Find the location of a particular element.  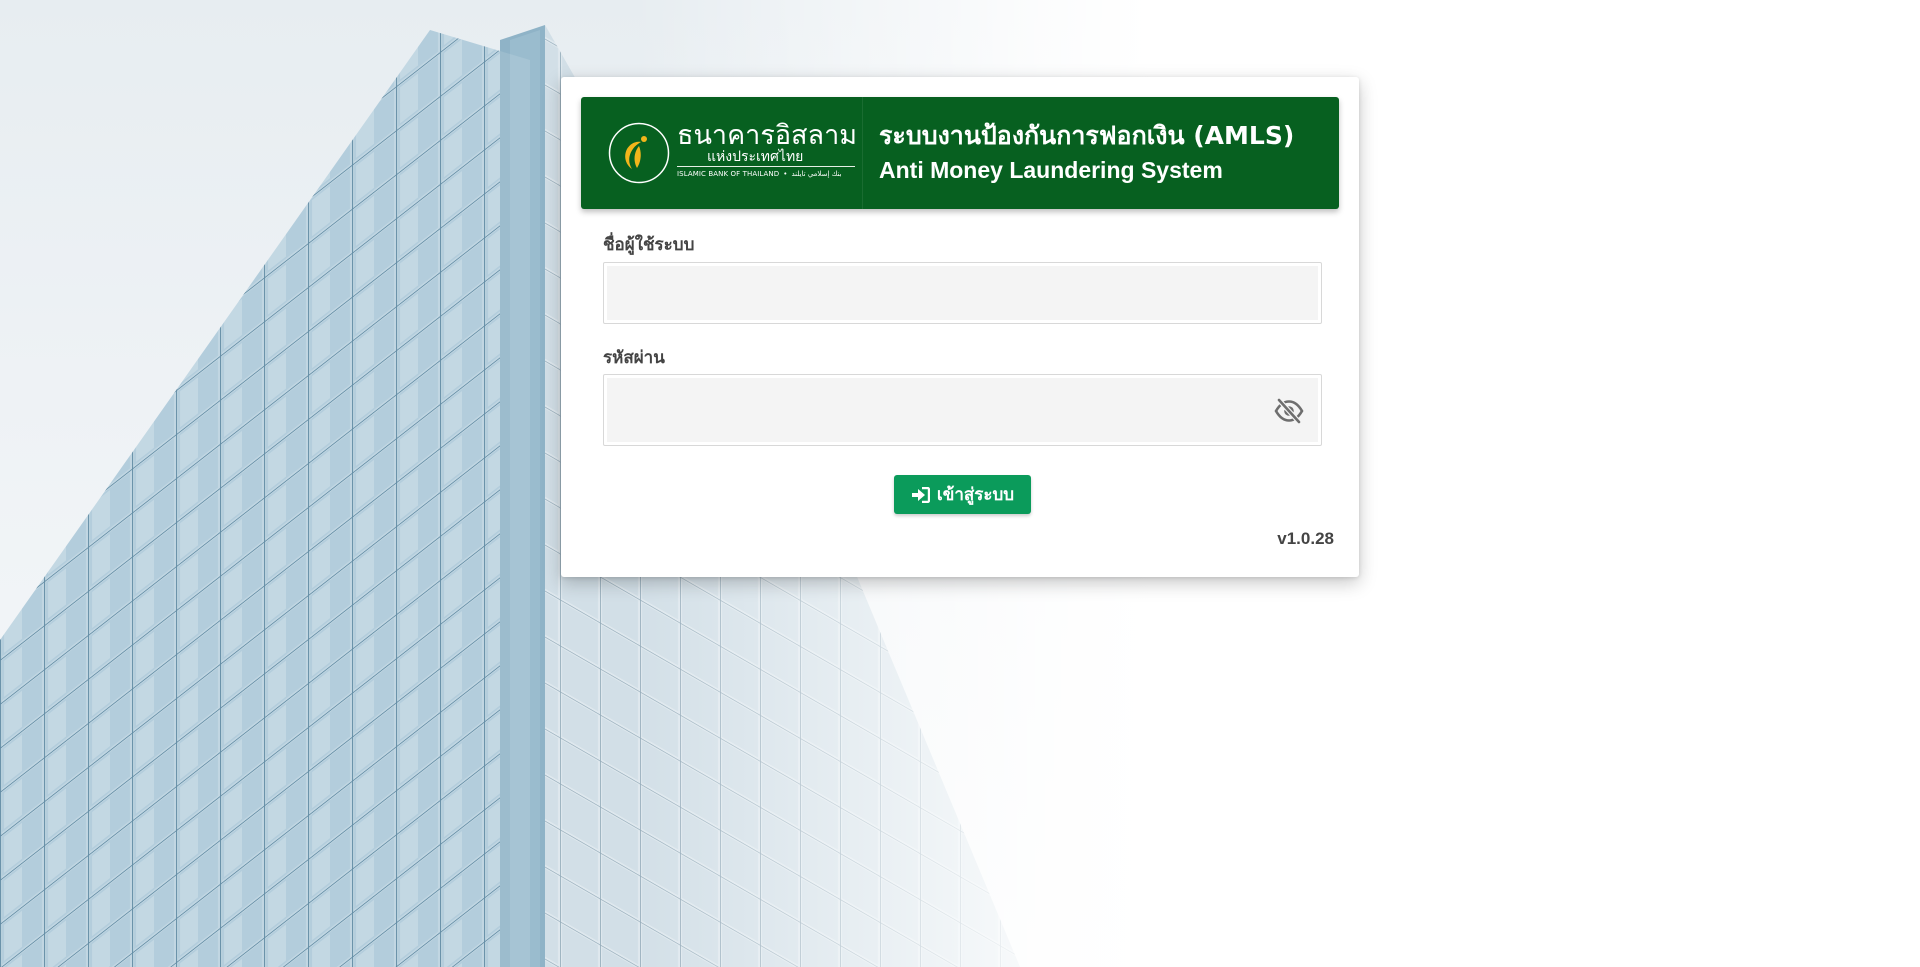

login-button: เข้าสู่ระบบ is located at coordinates (962, 494).